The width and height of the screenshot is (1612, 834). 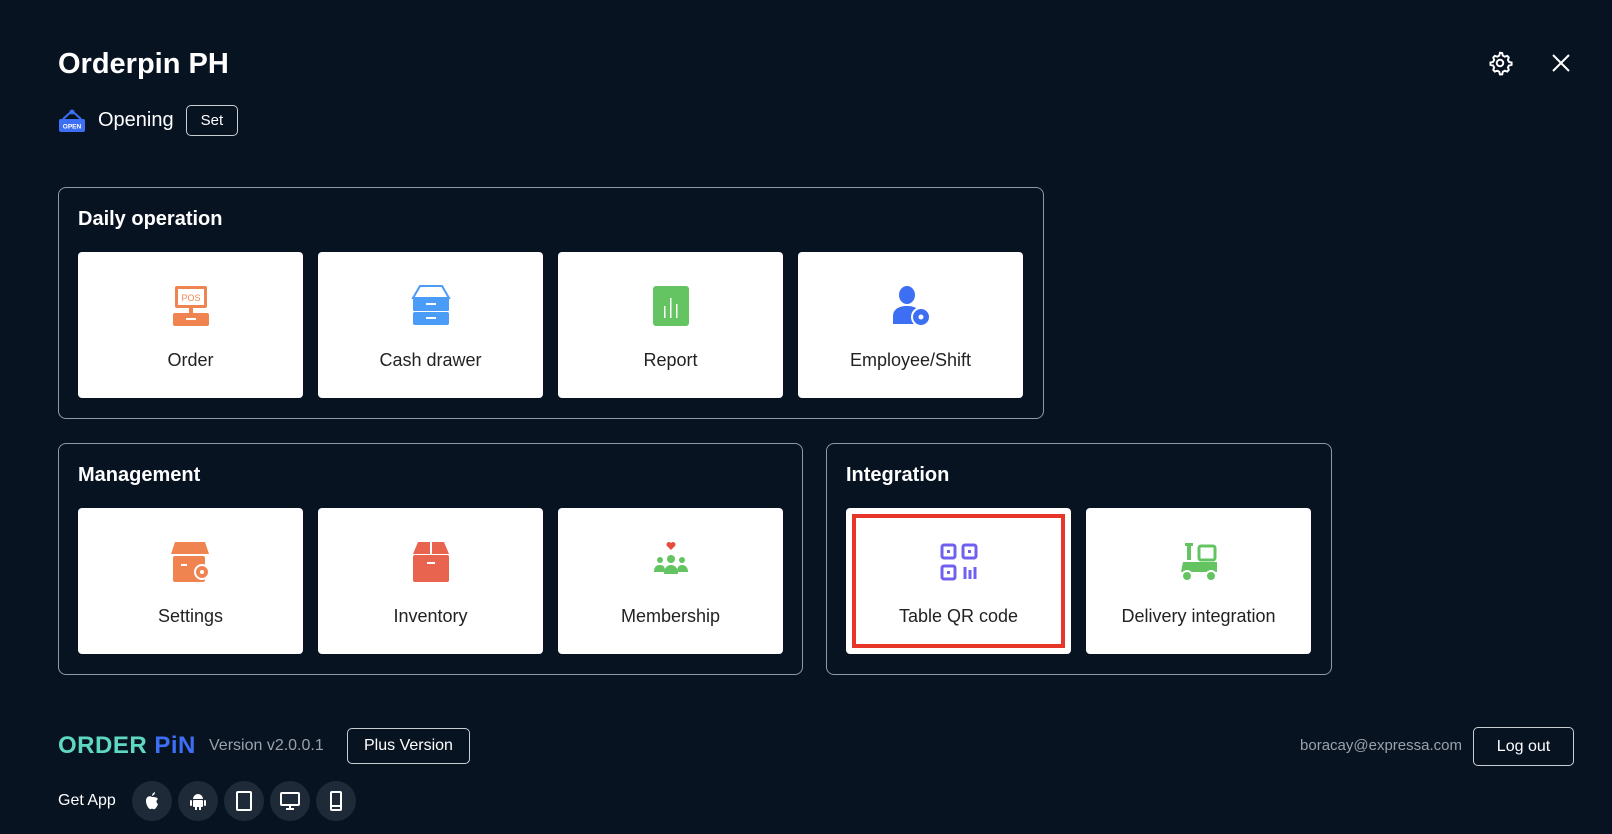 What do you see at coordinates (266, 745) in the screenshot?
I see `version-text: Version v2.0.0.1` at bounding box center [266, 745].